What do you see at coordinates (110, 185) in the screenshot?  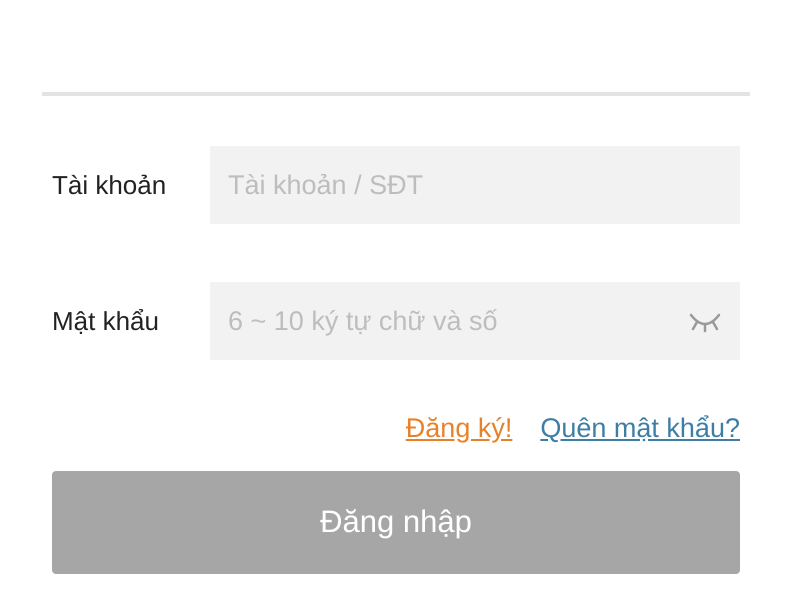 I see `field-label: Tài khoản` at bounding box center [110, 185].